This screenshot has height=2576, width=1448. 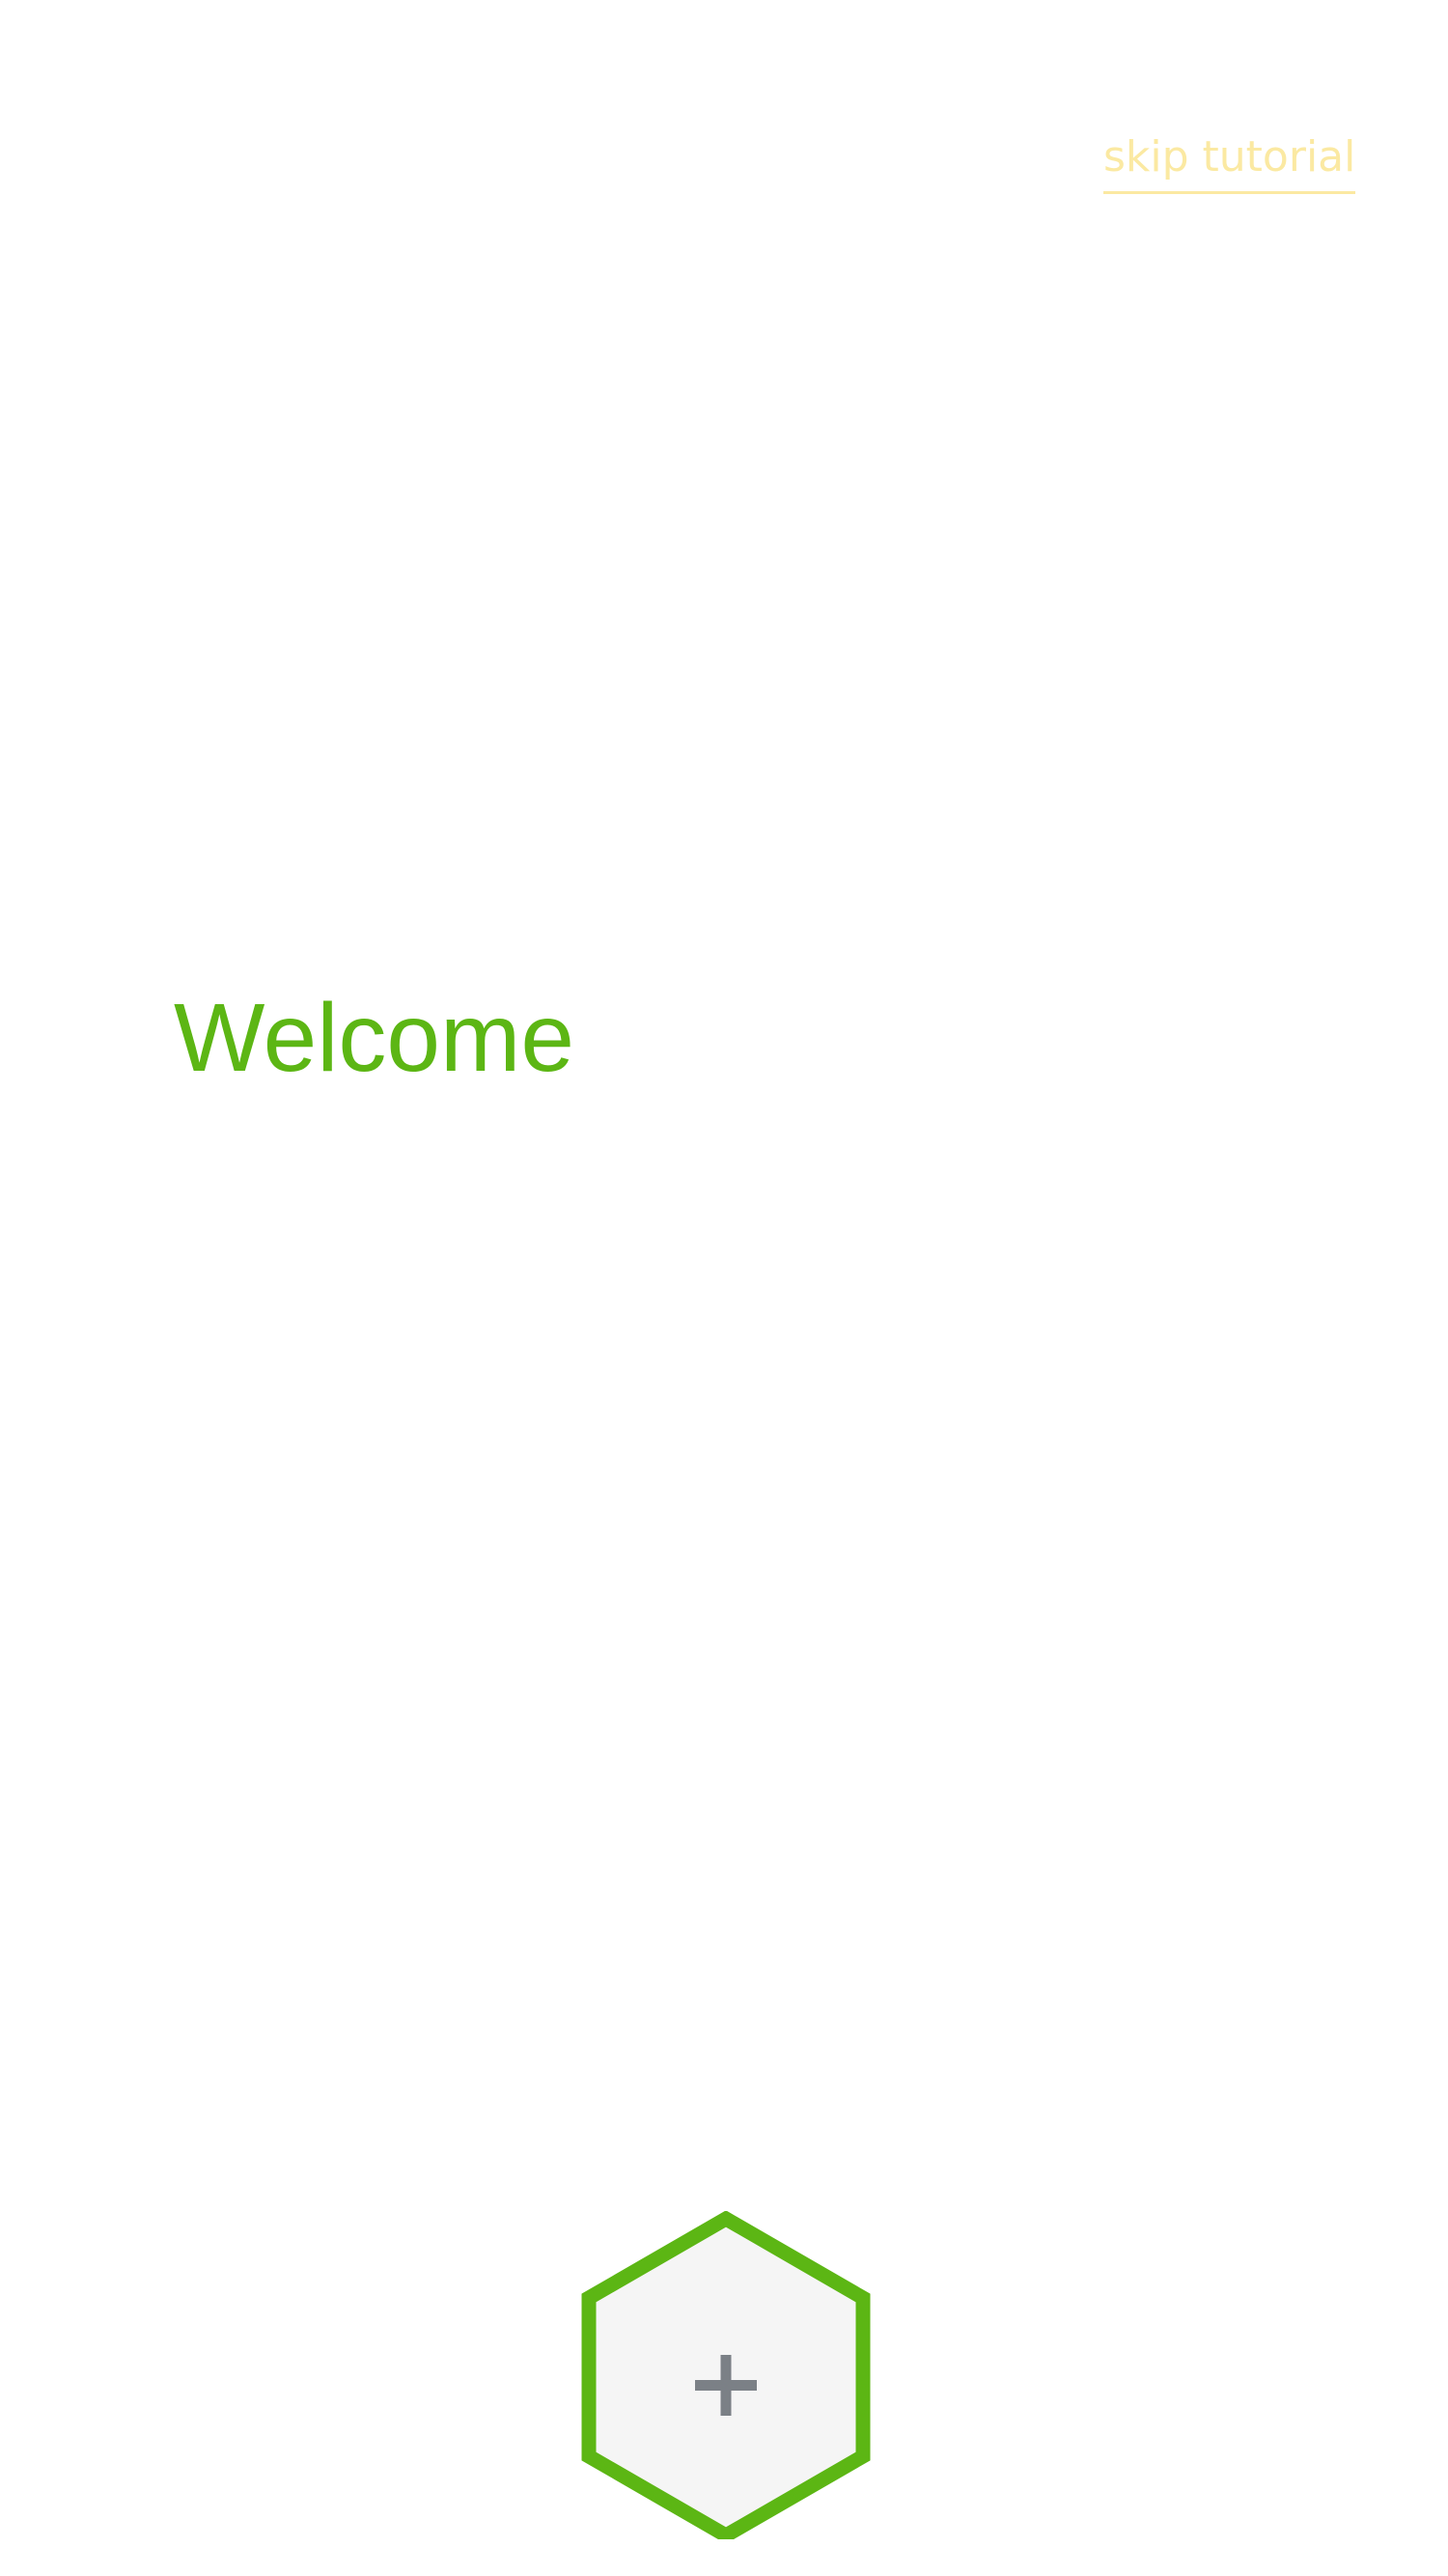 What do you see at coordinates (1229, 159) in the screenshot?
I see `skip-tutorial-link: skip tutorial` at bounding box center [1229, 159].